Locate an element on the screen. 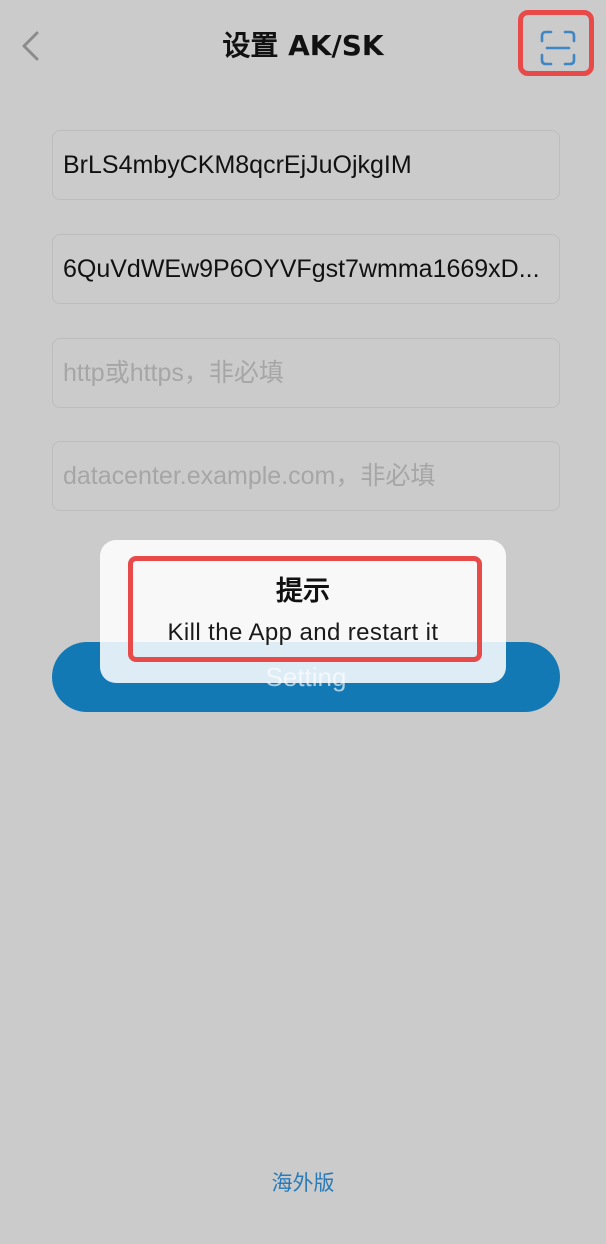  scan-icon is located at coordinates (558, 48).